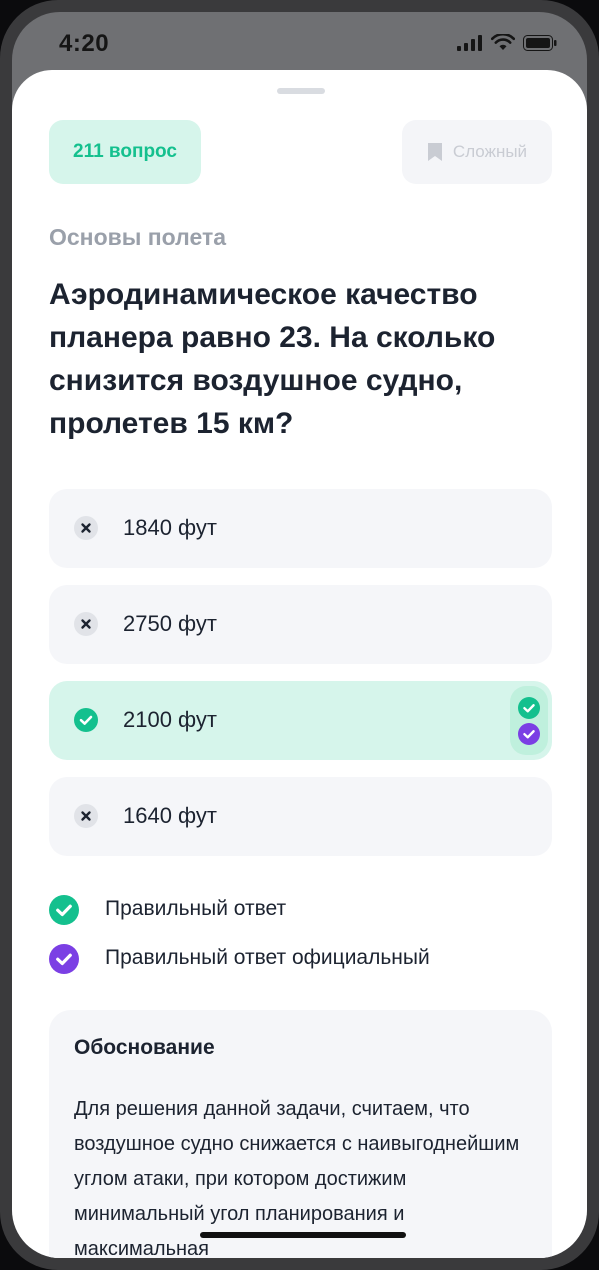  I want to click on legend-official-label: Правильный ответ официальный, so click(267, 957).